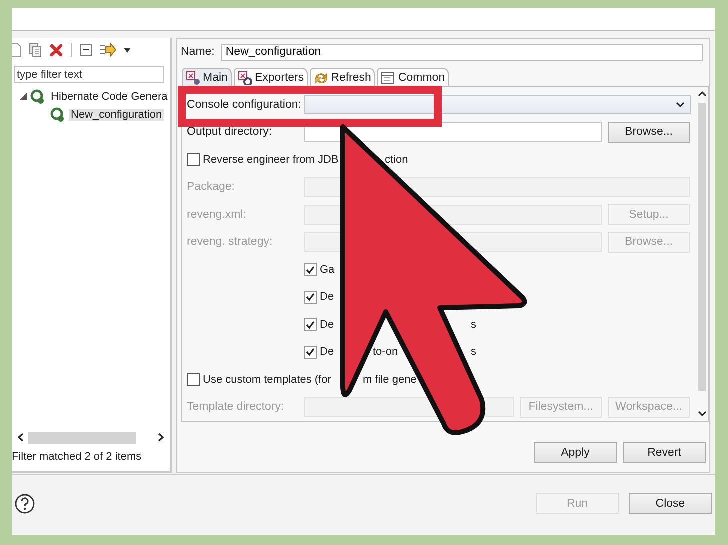  What do you see at coordinates (388, 77) in the screenshot?
I see `window-icon` at bounding box center [388, 77].